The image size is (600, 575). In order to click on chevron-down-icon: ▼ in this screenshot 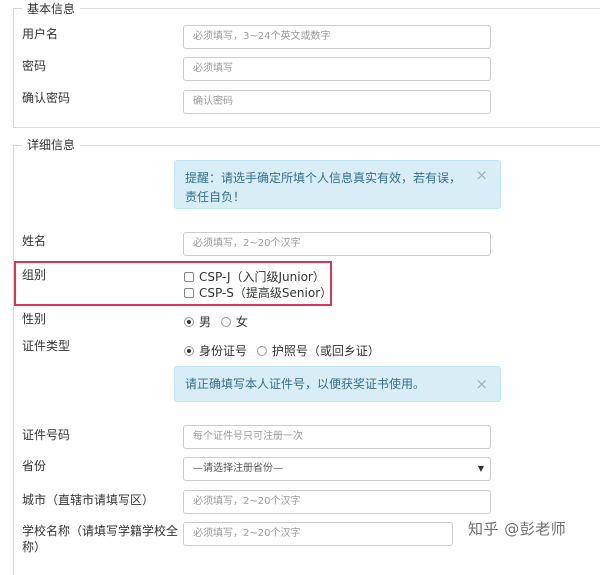, I will do `click(480, 468)`.